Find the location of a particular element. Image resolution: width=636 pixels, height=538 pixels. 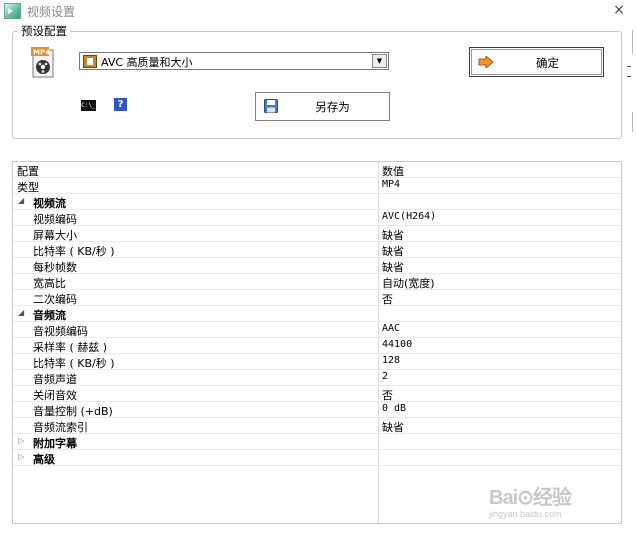

property-row: 比特率 ( KB/秒 ) 128 is located at coordinates (317, 362).